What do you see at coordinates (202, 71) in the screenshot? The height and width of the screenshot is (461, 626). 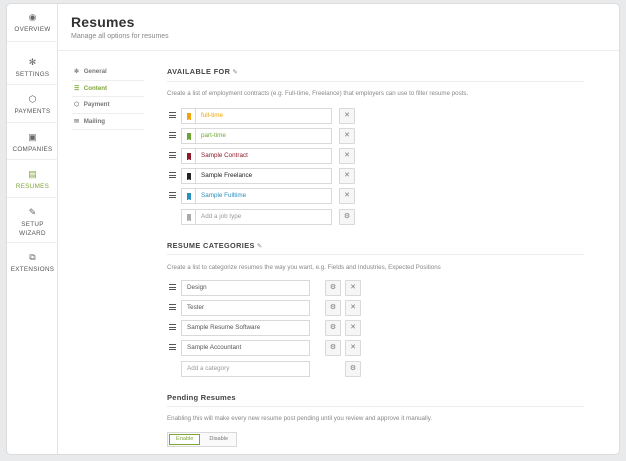 I see `available-for-title: AVAILABLE FOR ✎` at bounding box center [202, 71].